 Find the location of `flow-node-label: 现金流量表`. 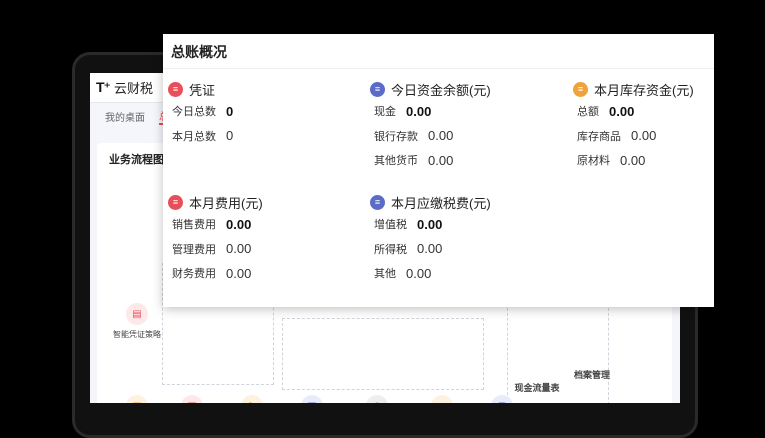

flow-node-label: 现金流量表 is located at coordinates (537, 388).